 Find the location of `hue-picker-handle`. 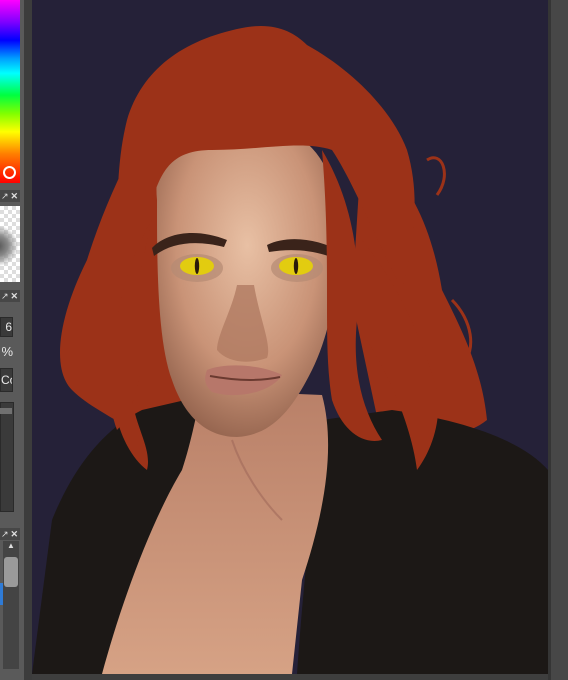

hue-picker-handle is located at coordinates (9, 172).